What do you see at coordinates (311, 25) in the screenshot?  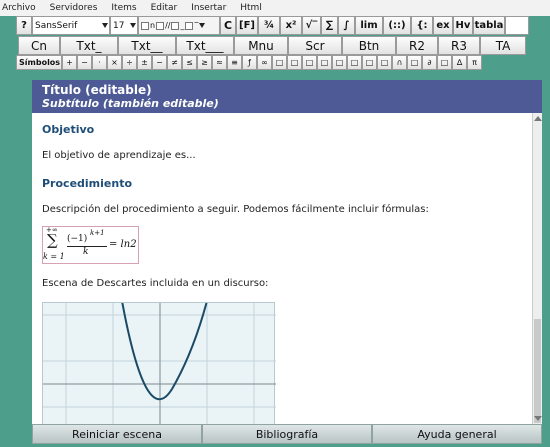 I see `insert-button-3: √‾` at bounding box center [311, 25].